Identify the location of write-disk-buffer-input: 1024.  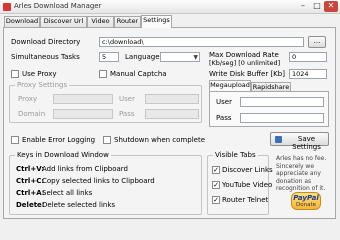
(308, 74).